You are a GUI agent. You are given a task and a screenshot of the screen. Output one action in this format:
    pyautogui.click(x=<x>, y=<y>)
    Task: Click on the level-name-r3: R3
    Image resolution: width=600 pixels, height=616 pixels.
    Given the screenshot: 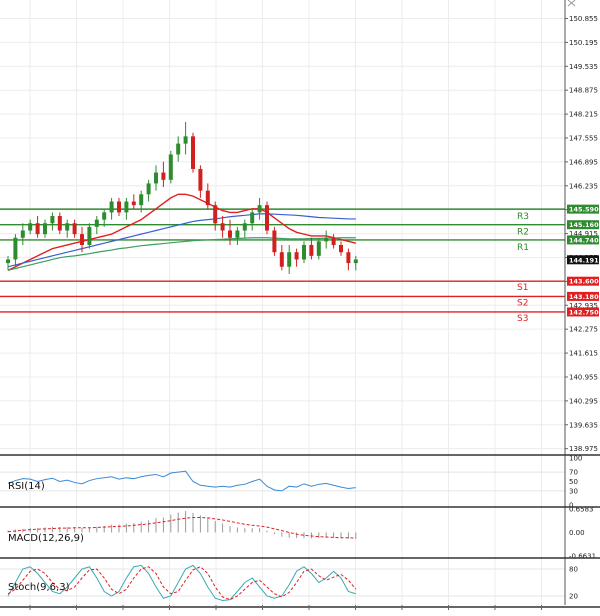 What is the action you would take?
    pyautogui.click(x=523, y=217)
    